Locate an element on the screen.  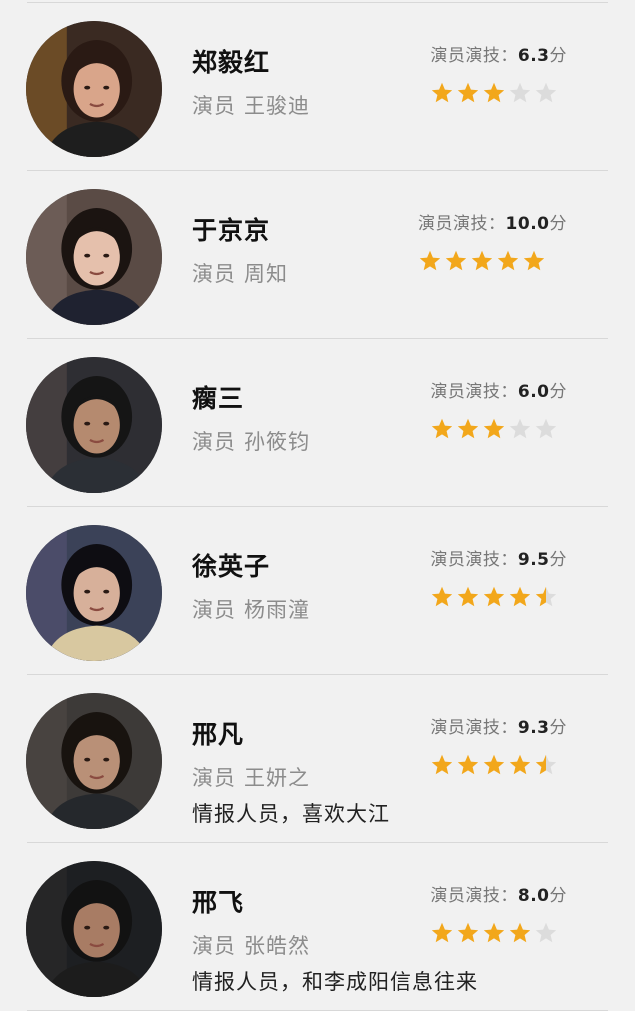
acting-rating: 演员演技：8.0分 is located at coordinates (498, 913).